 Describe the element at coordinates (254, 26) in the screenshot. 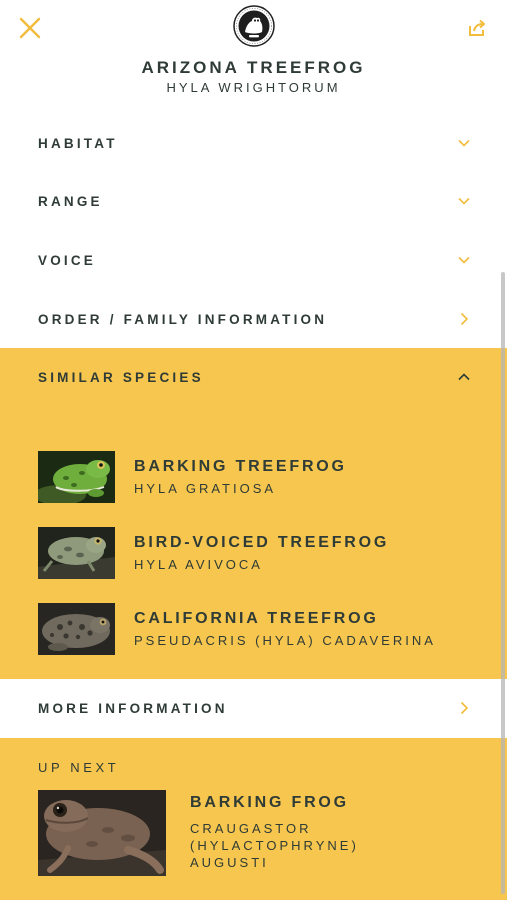

I see `frog-logo-icon` at that location.